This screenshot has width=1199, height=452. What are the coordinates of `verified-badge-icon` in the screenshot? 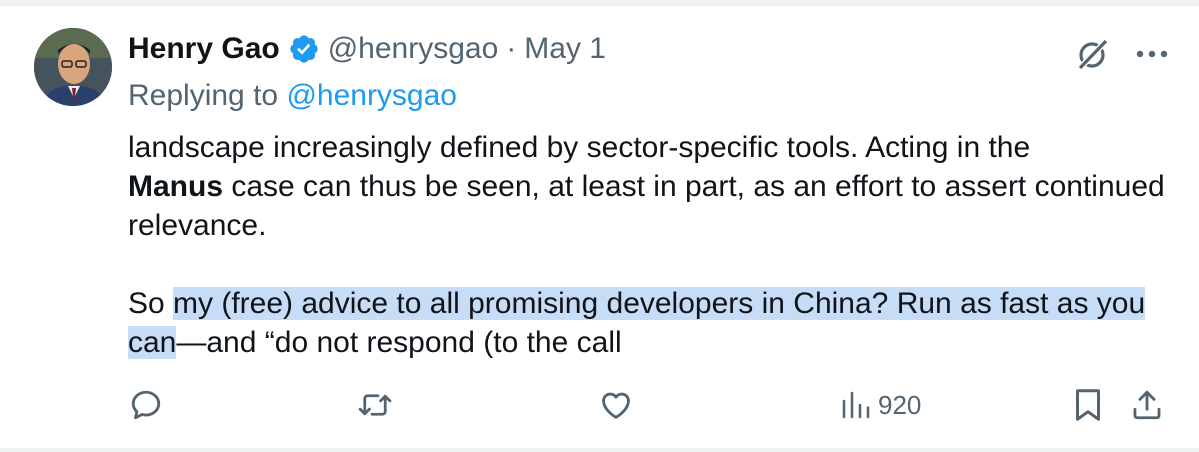 It's located at (304, 49).